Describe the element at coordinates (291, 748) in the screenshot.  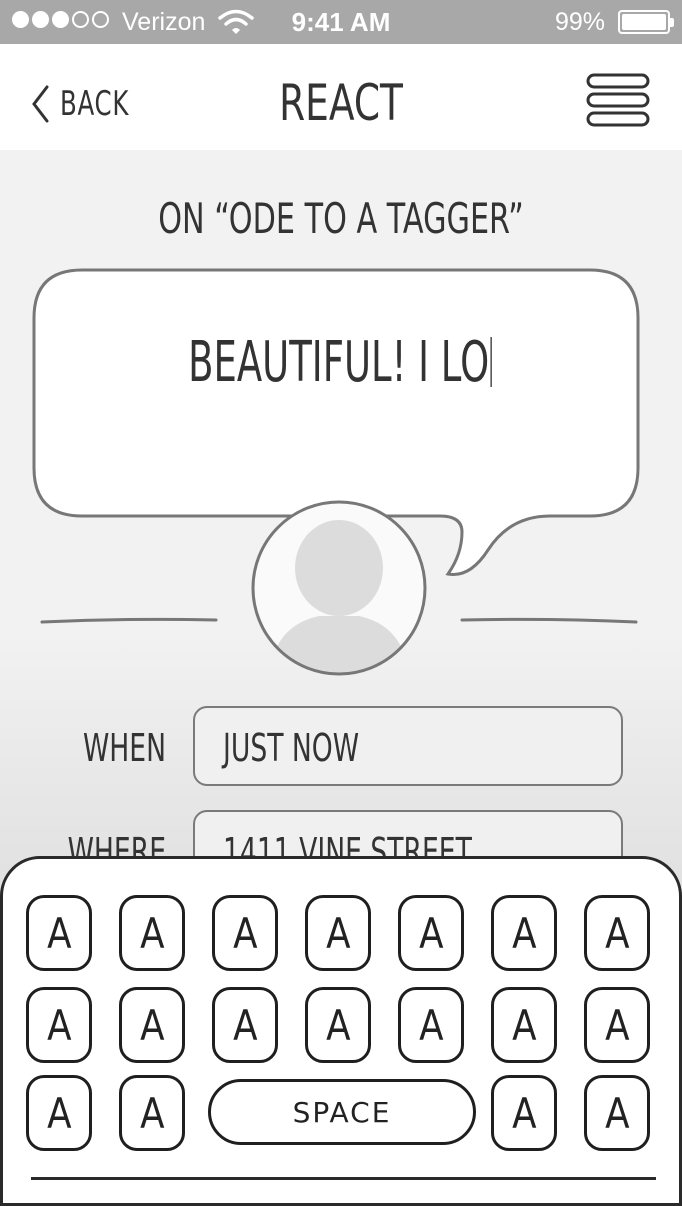
I see `when-value: JUST NOW` at that location.